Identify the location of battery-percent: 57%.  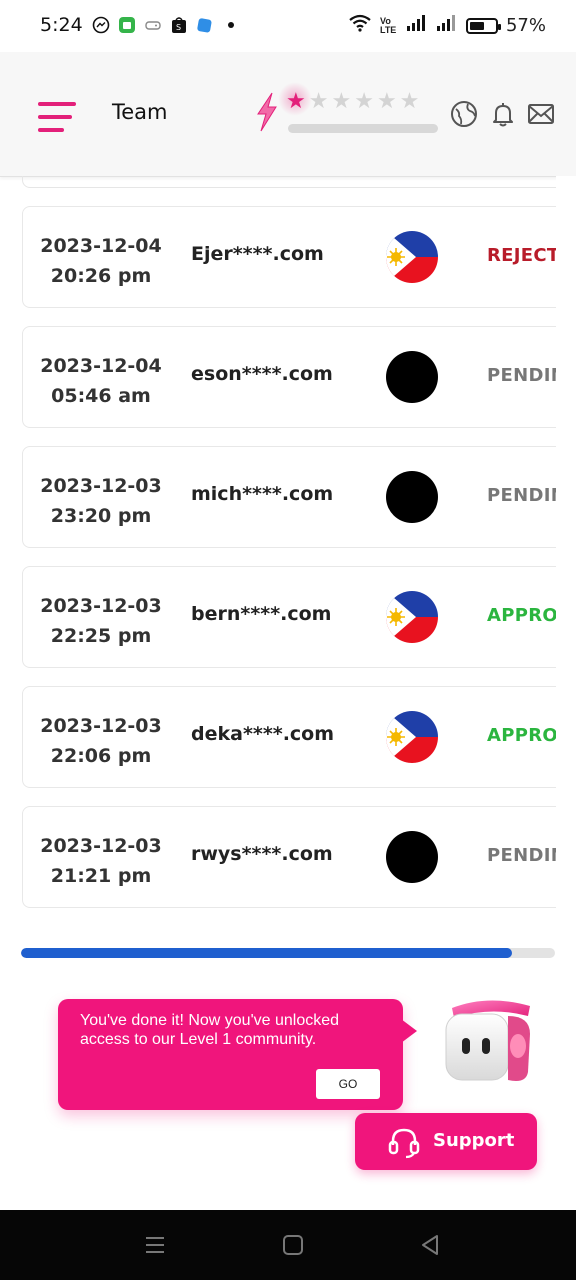
(525, 25).